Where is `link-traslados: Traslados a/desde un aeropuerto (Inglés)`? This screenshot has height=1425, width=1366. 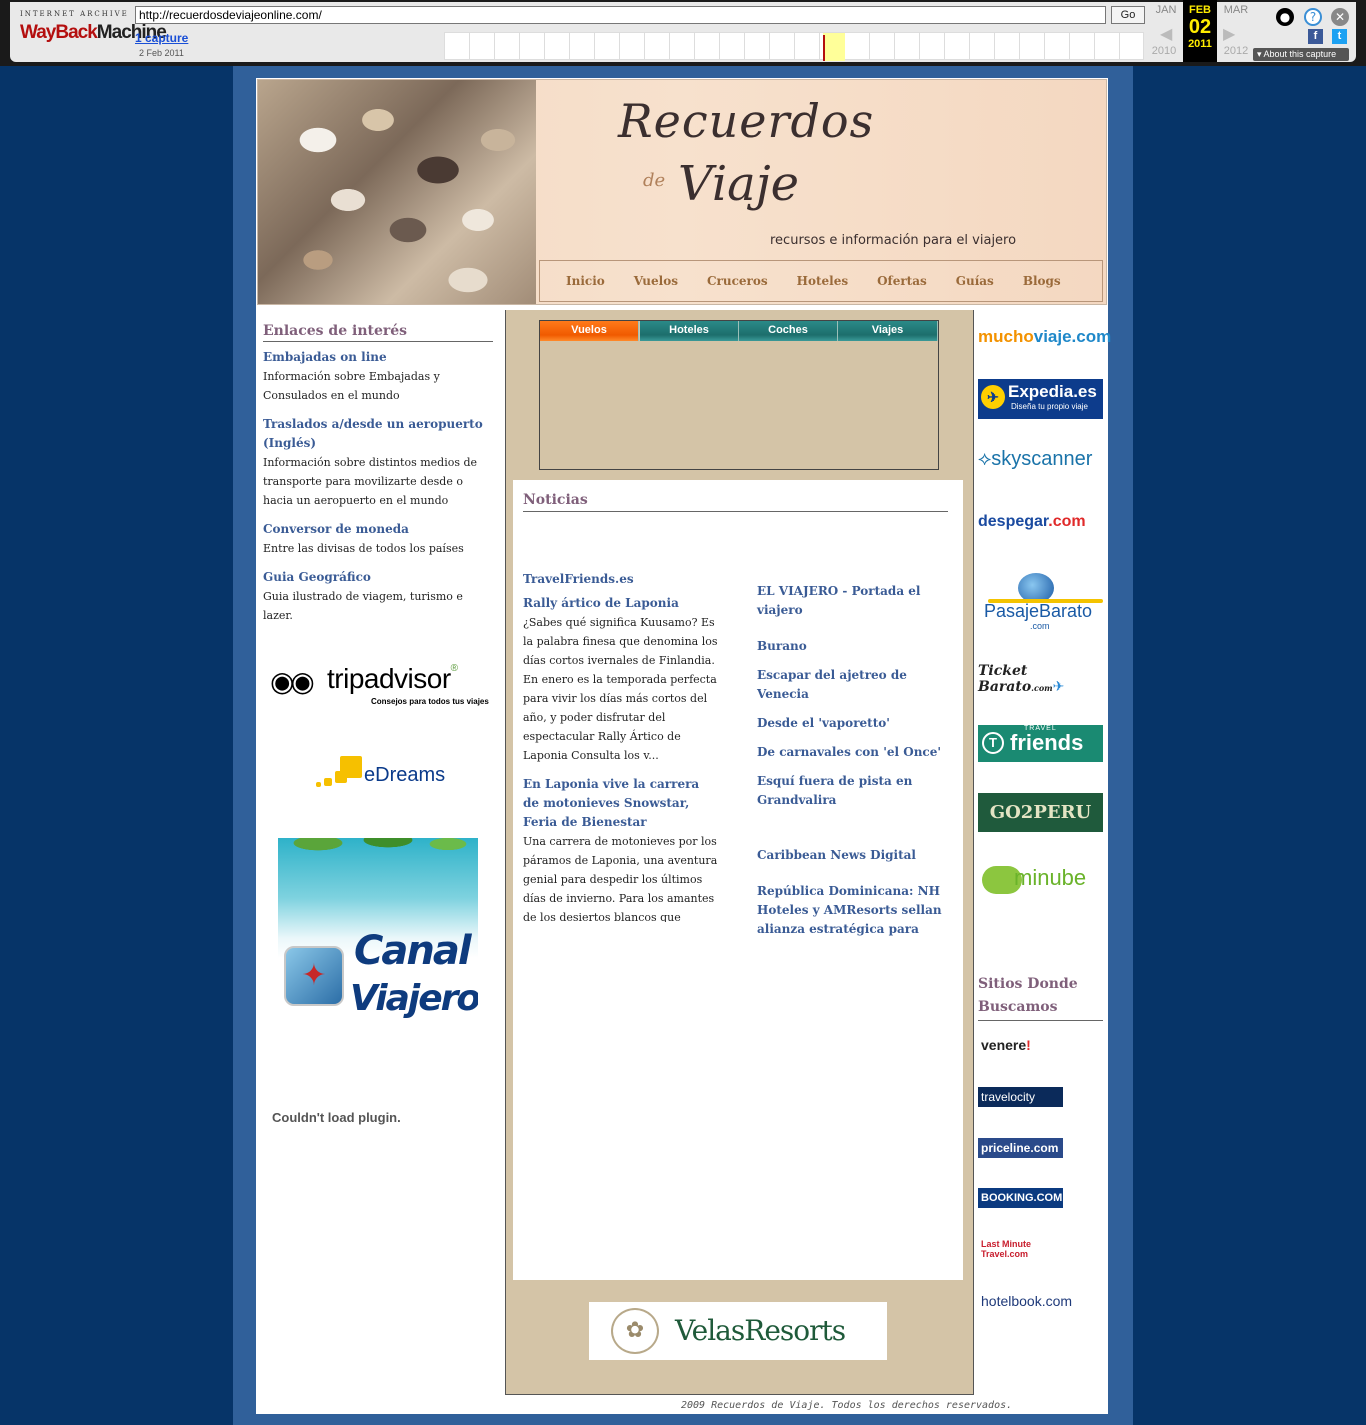
link-traslados: Traslados a/desde un aeropuerto (Inglés) is located at coordinates (378, 434).